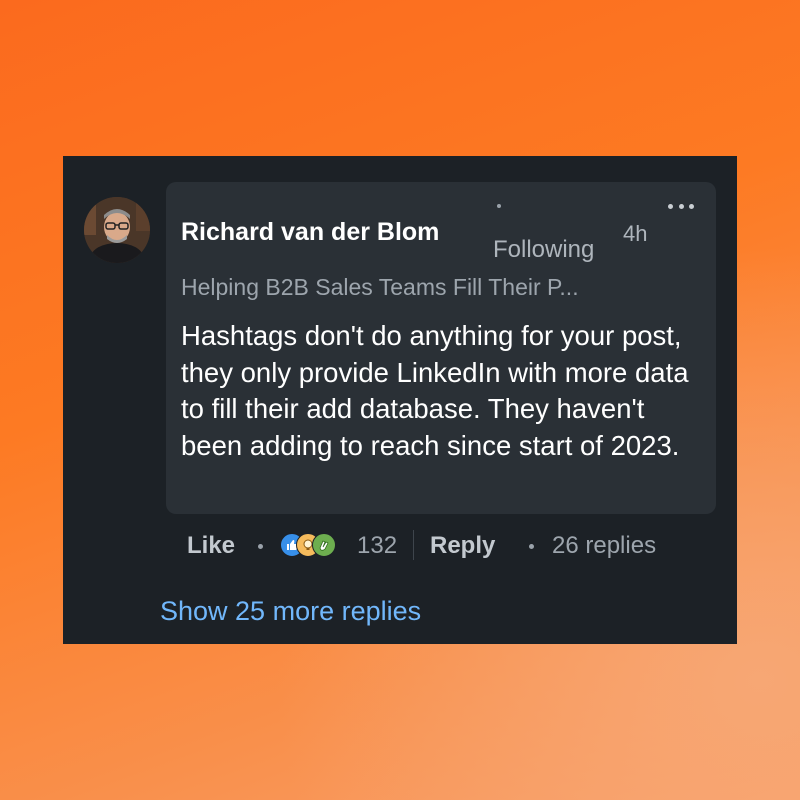  What do you see at coordinates (324, 545) in the screenshot?
I see `celebrate-reaction-icon` at bounding box center [324, 545].